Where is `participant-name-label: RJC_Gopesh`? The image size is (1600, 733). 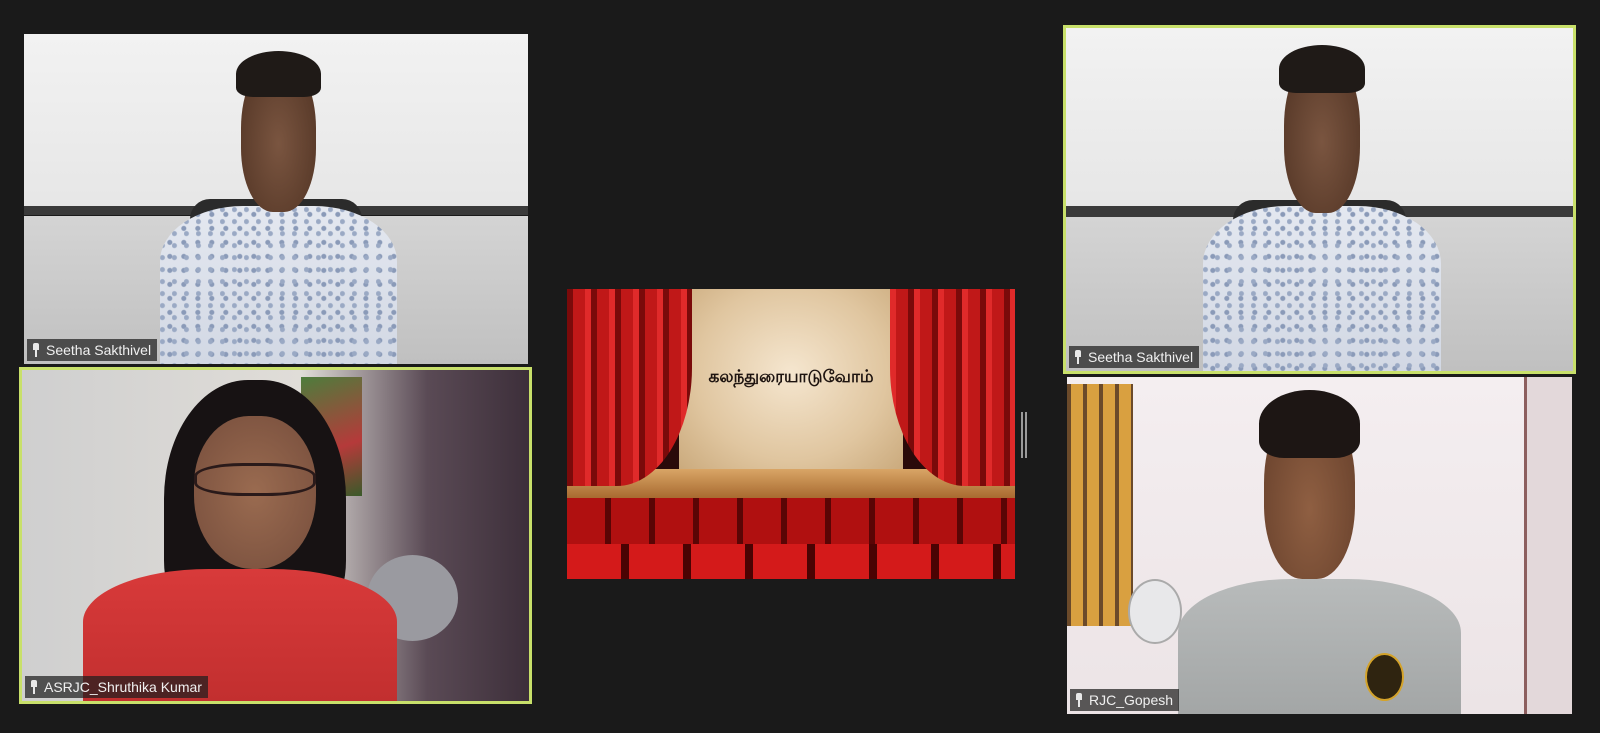 participant-name-label: RJC_Gopesh is located at coordinates (1125, 700).